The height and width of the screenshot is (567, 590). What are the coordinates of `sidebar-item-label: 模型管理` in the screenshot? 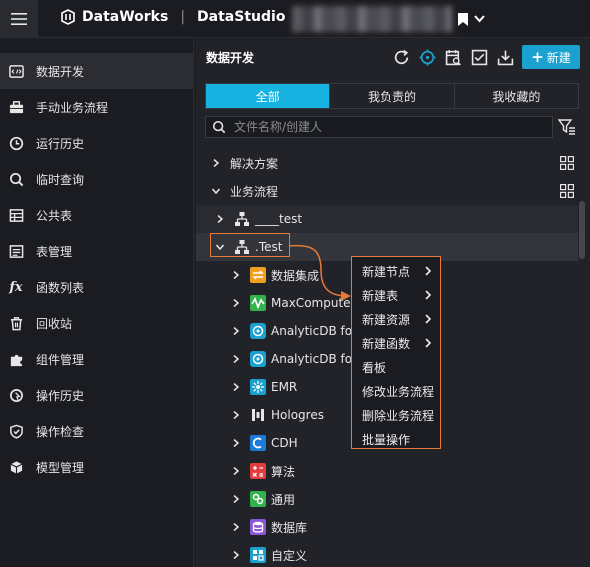 It's located at (60, 467).